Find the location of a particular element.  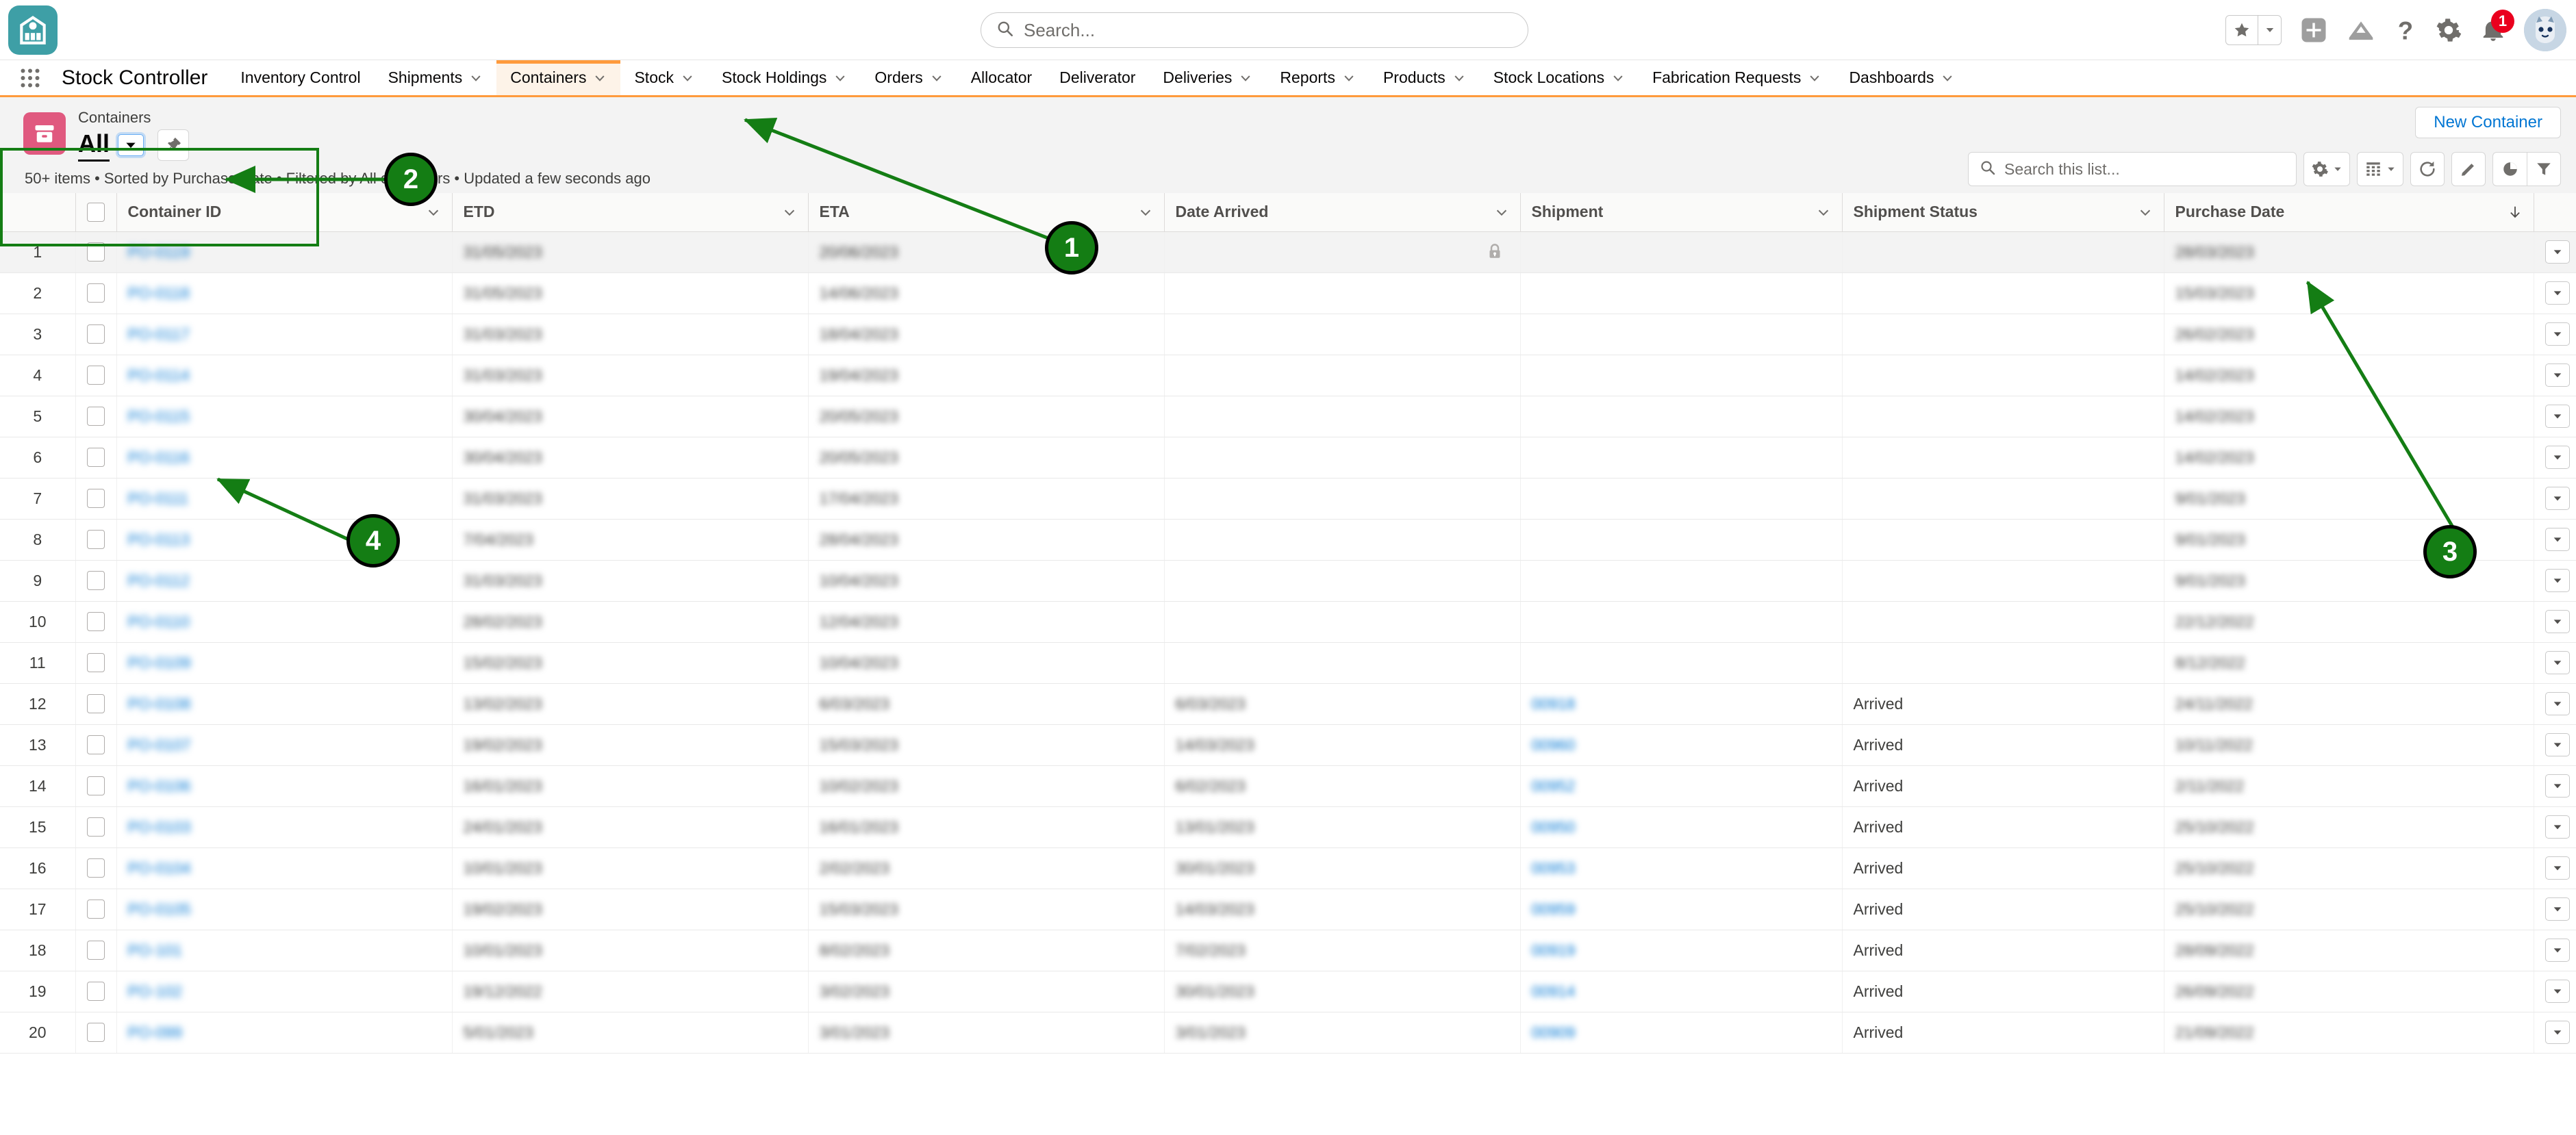

table-row: 7 PO-0111 31/03/2023 17/04/2023 9/01/2023 is located at coordinates (1288, 499).